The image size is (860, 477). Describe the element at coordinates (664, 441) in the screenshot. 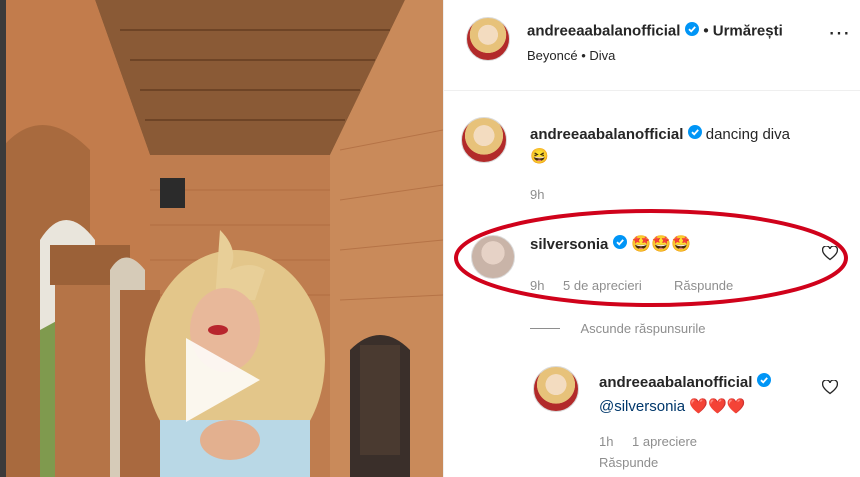

I see `reply-likes: 1 apreciere` at that location.